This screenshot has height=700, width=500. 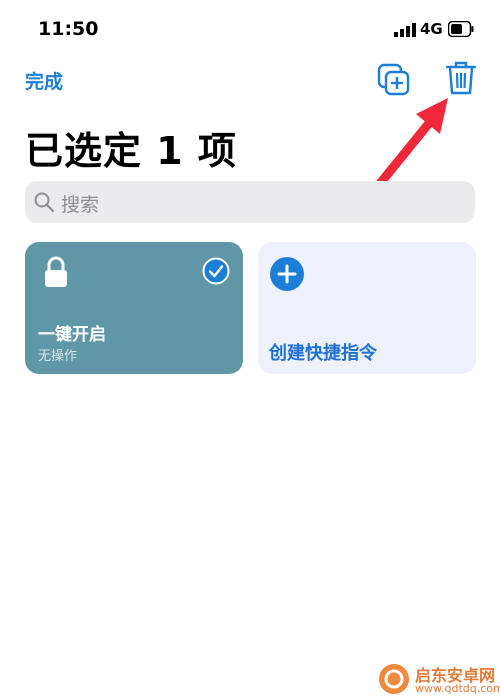 What do you see at coordinates (405, 30) in the screenshot?
I see `signal-icon` at bounding box center [405, 30].